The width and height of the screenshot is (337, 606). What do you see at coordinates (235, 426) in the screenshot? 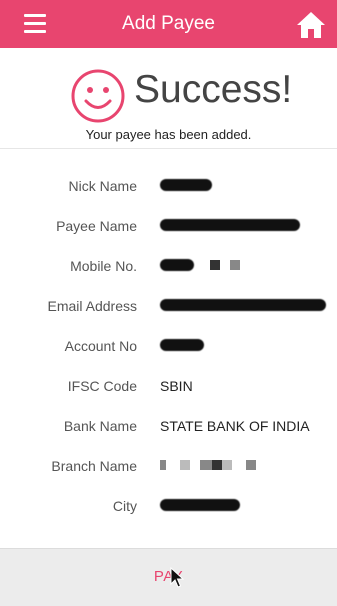
I see `bank-value: STATE BANK OF INDIA` at bounding box center [235, 426].